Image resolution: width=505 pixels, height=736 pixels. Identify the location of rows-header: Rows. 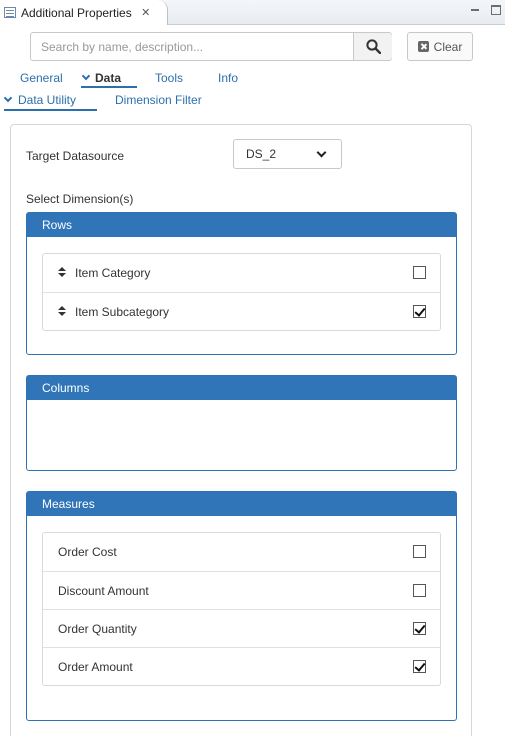
(241, 225).